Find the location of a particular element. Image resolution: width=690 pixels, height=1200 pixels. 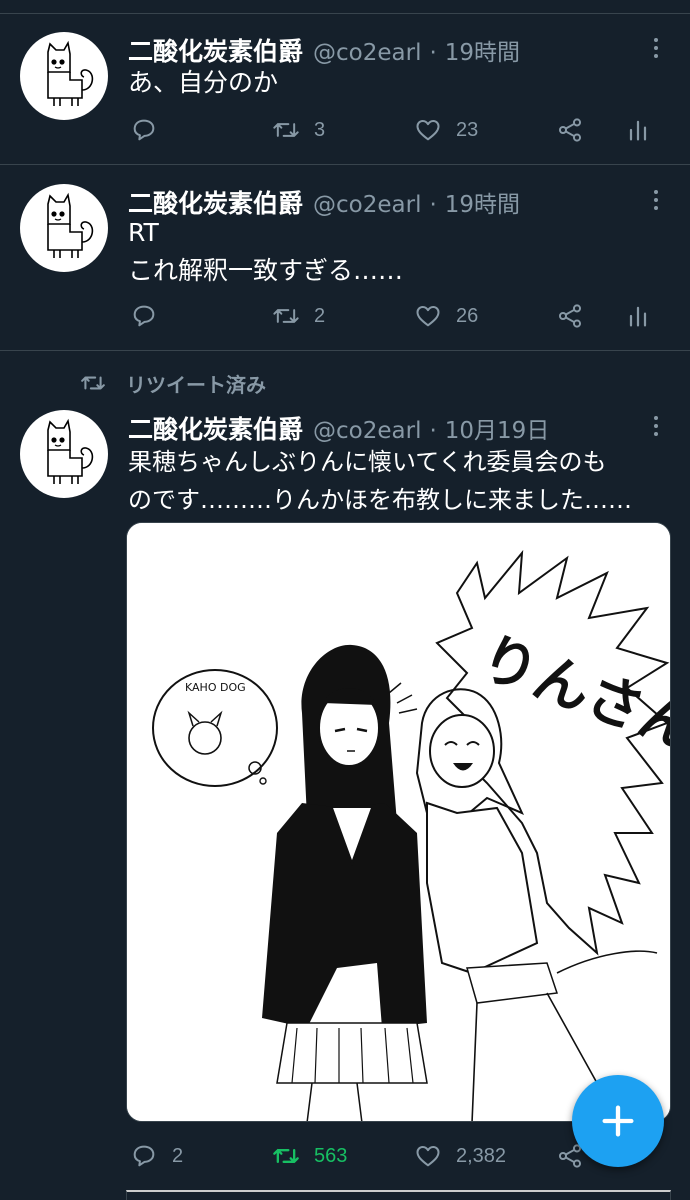

retweeted-label: リツイート済み is located at coordinates (196, 384).